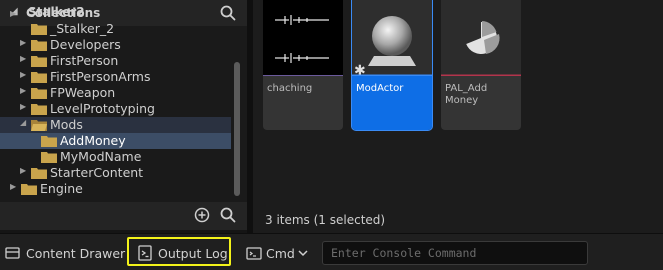  What do you see at coordinates (115, 29) in the screenshot?
I see `tree-item-stalker-2: _Stalker_2` at bounding box center [115, 29].